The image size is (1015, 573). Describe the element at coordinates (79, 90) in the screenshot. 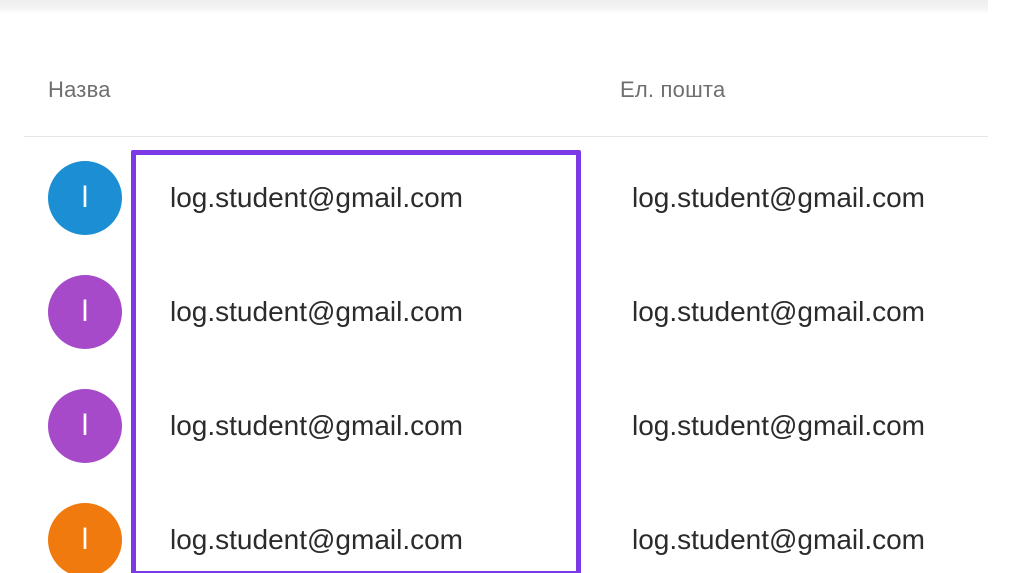

I see `column-header-name: Назва` at that location.